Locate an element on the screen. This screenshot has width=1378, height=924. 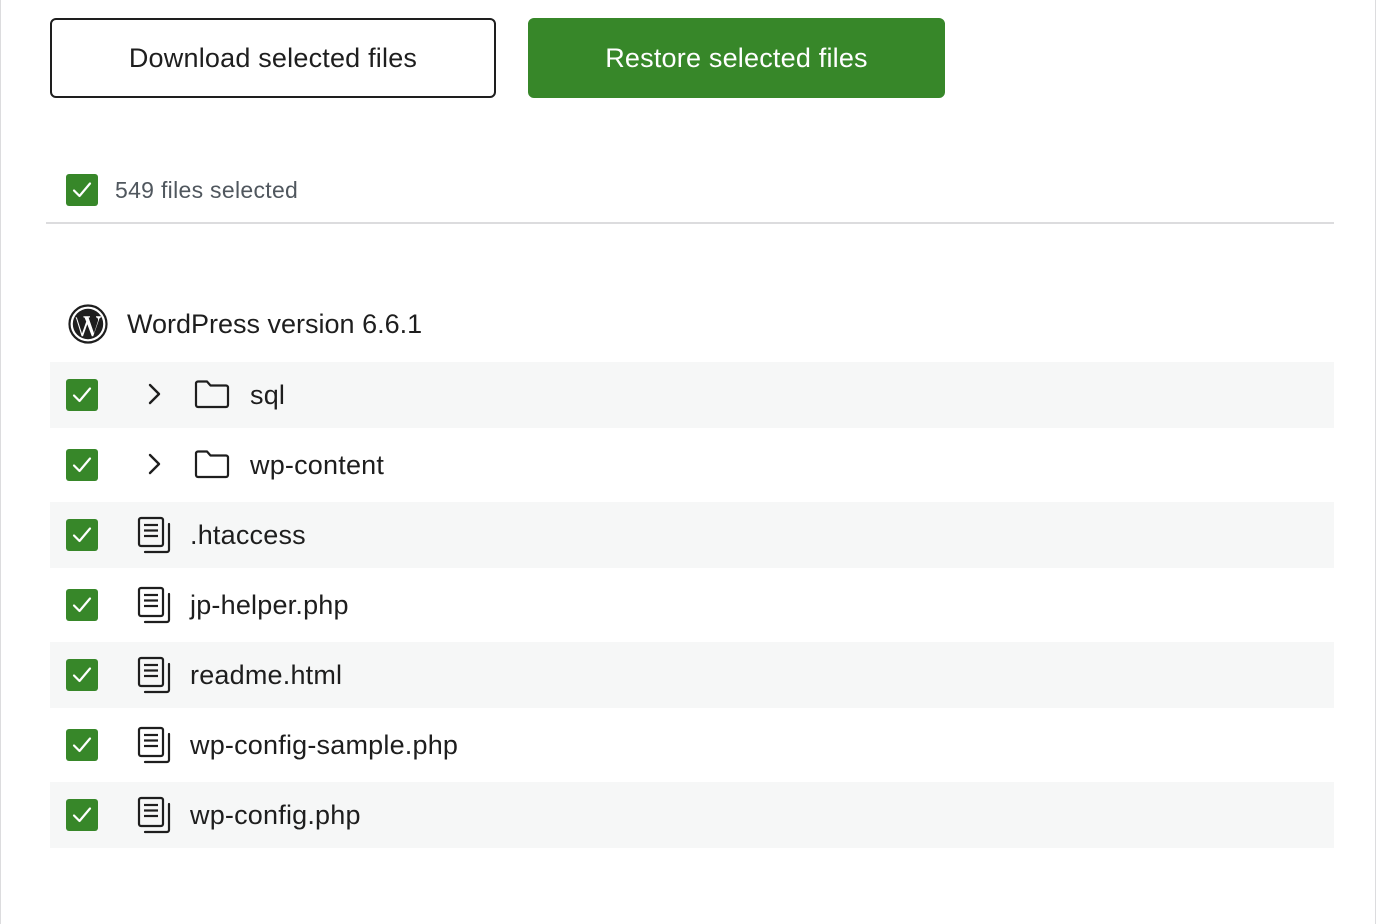
select-all-checkbox is located at coordinates (82, 190).